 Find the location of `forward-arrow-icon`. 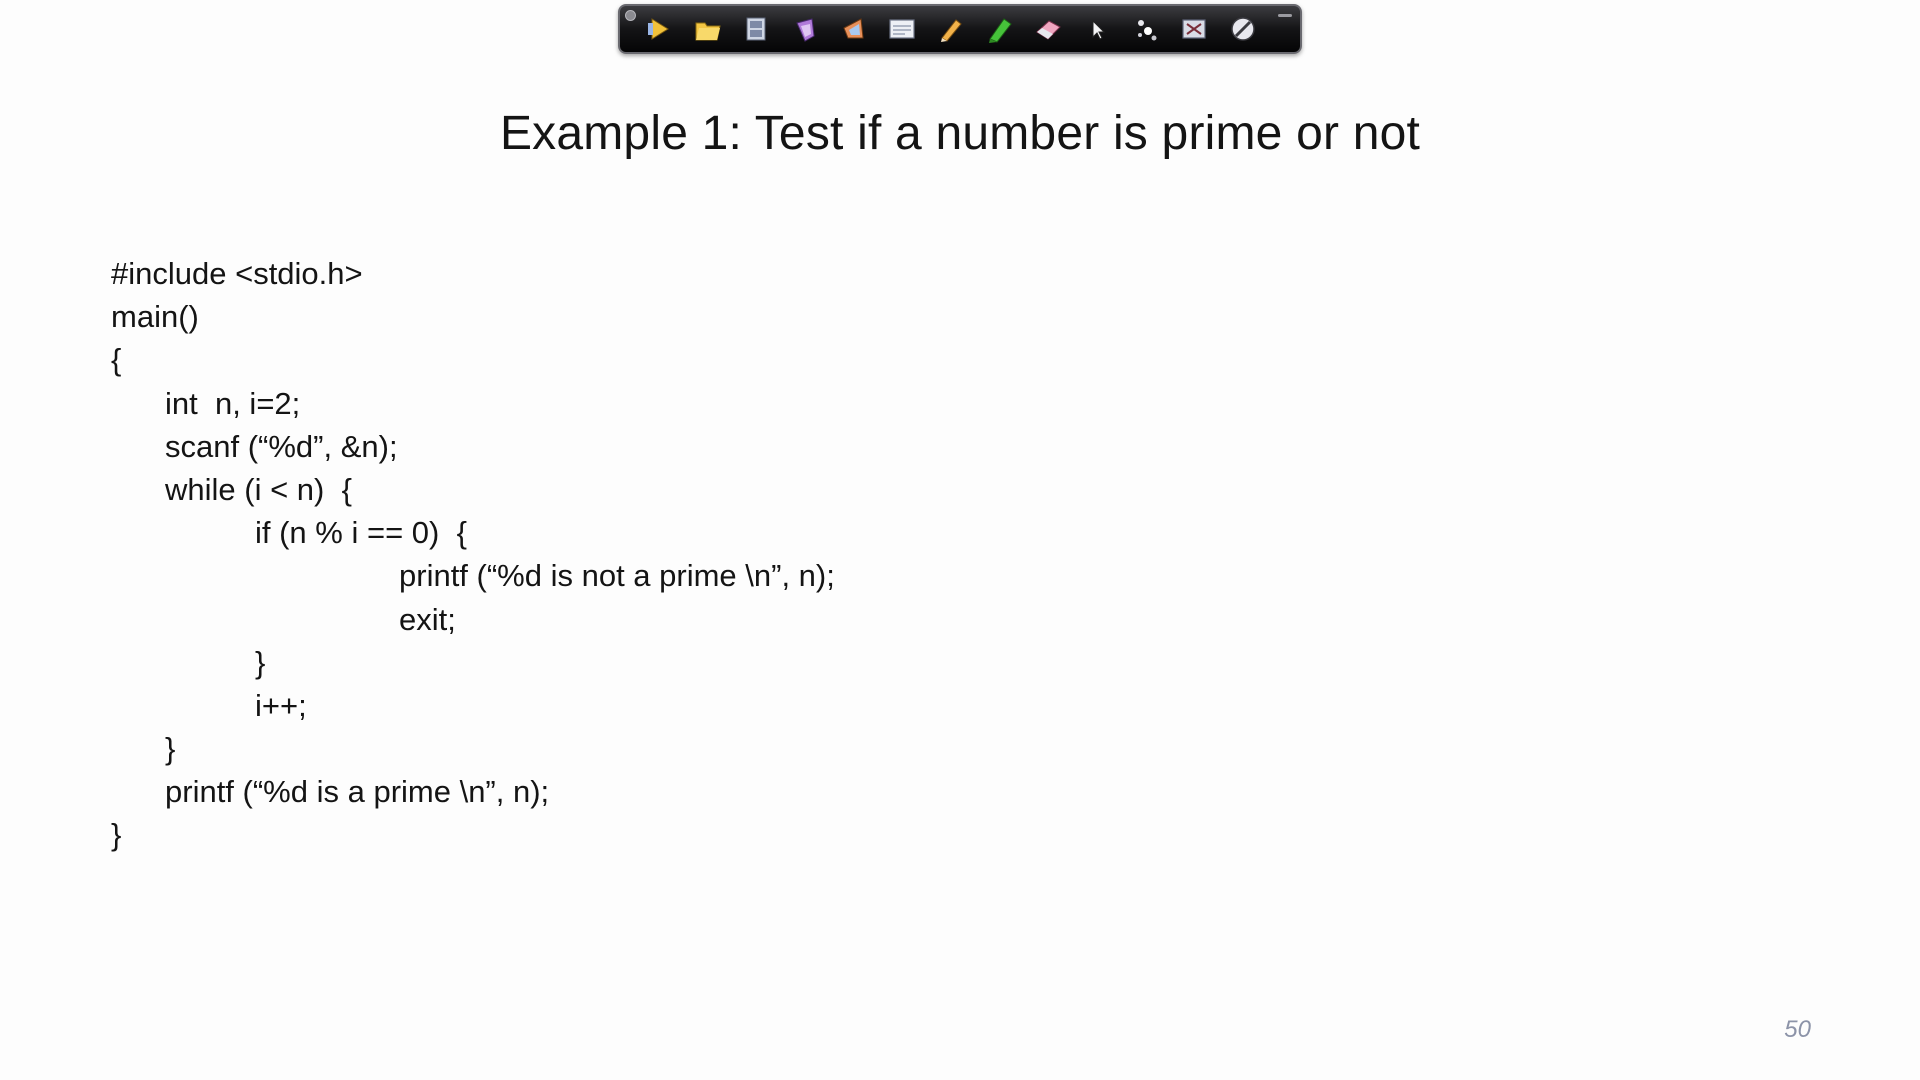

forward-arrow-icon is located at coordinates (853, 28).